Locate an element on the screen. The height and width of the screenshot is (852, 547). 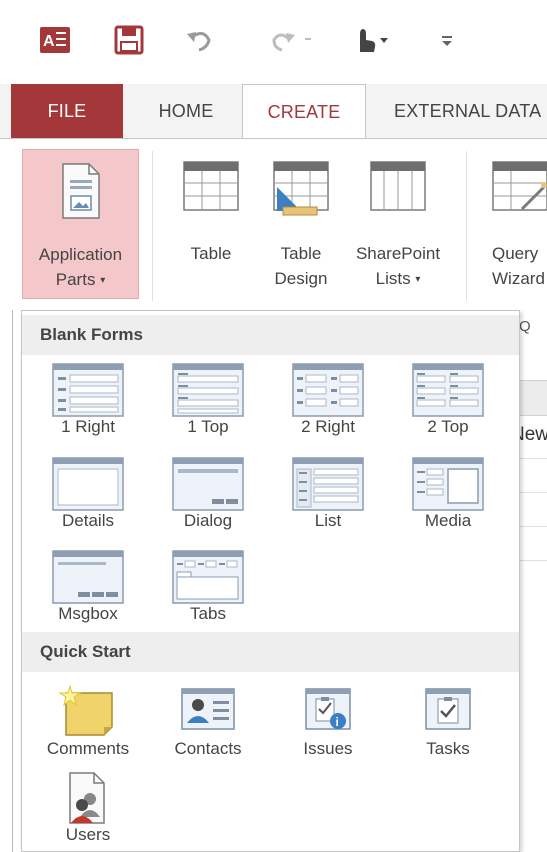
quick-start-header: Quick Start is located at coordinates (270, 652).